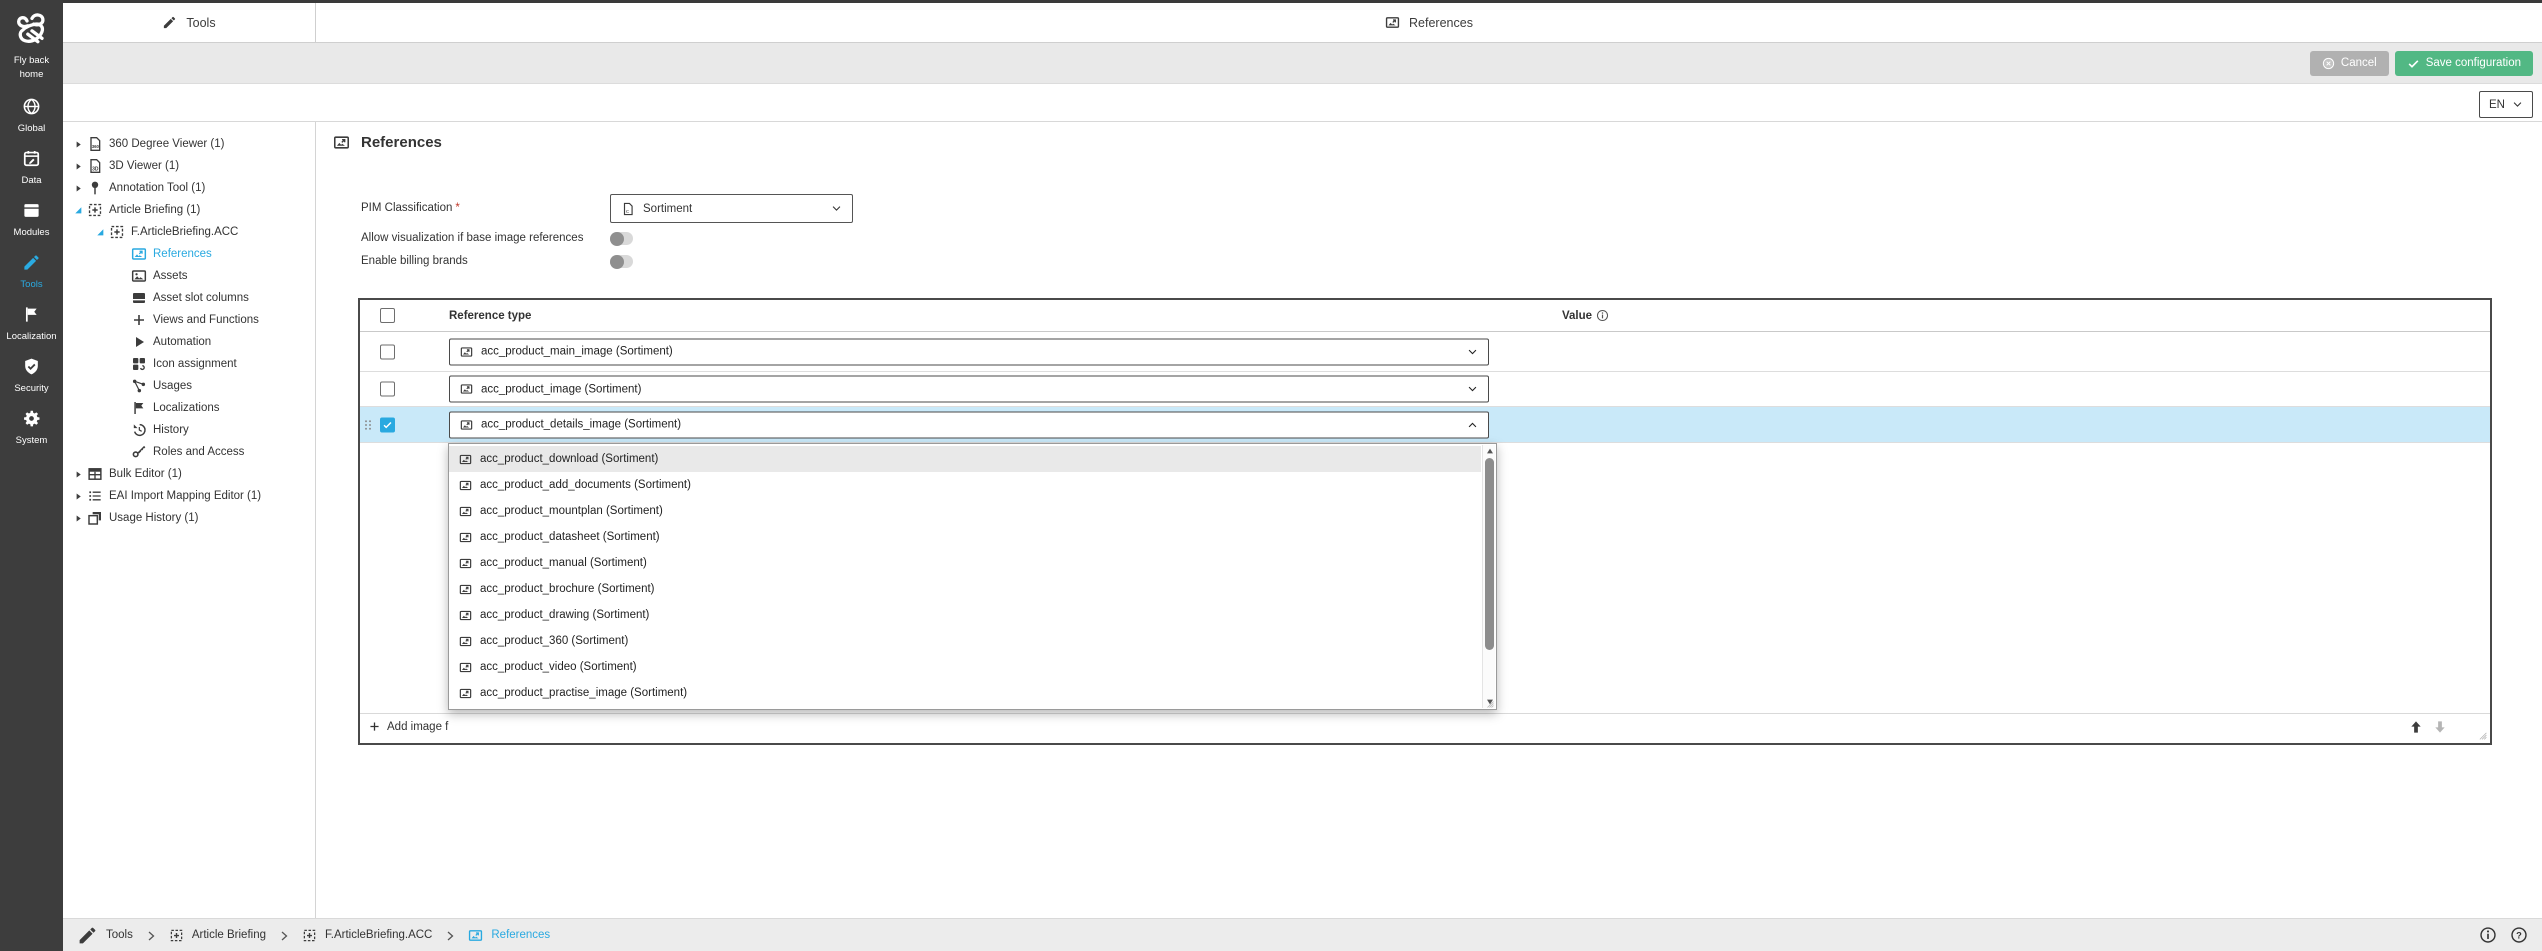  Describe the element at coordinates (969, 351) in the screenshot. I see `reference-type-select: acc_product_main_image (Sortiment)` at that location.